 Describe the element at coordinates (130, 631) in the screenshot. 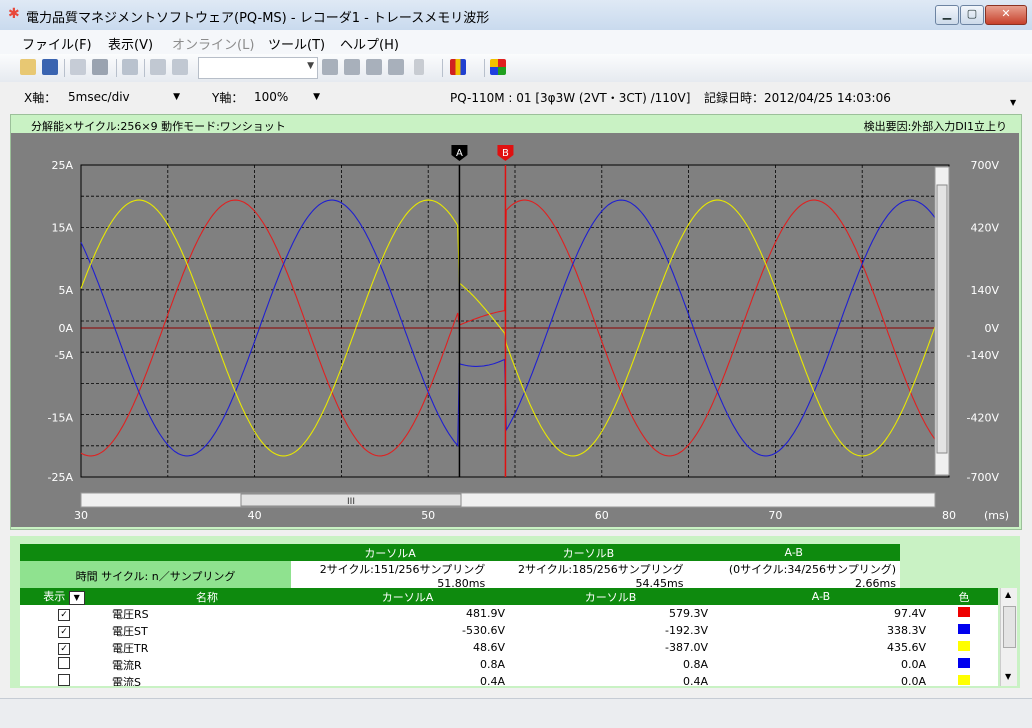

I see `row-name: 電圧ST` at that location.